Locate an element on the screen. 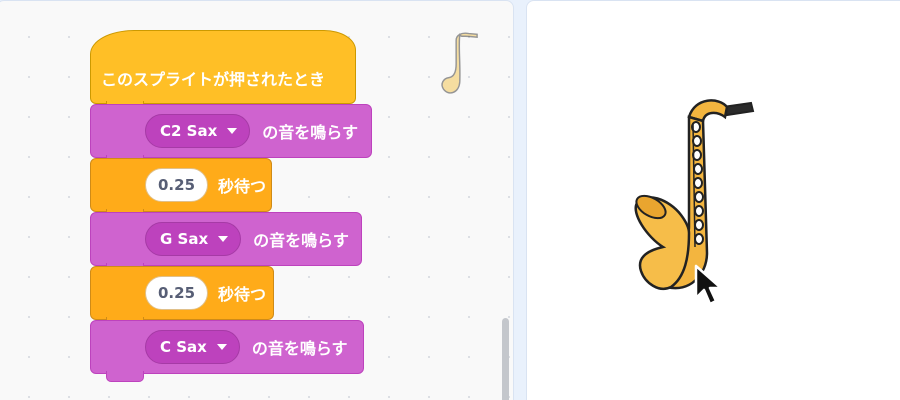  sound-dropdown-value: G Sax is located at coordinates (184, 239).